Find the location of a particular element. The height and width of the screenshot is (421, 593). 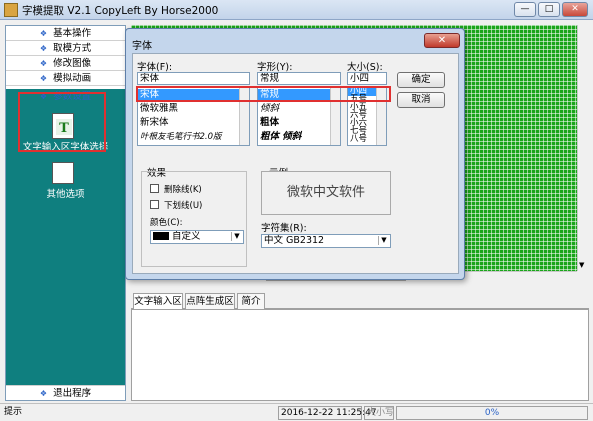

tab-bar: 文字输入区 点阵生成区 简介 is located at coordinates (360, 301).